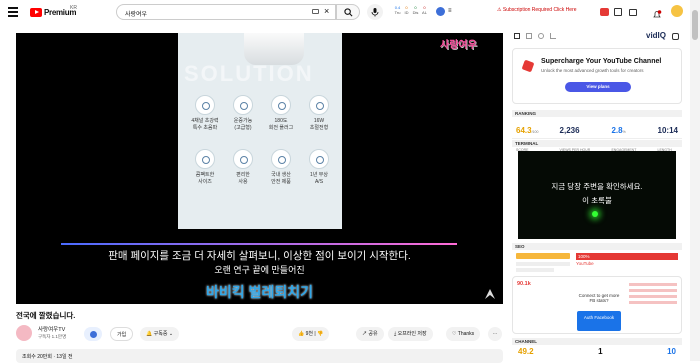 This screenshot has width=700, height=363. What do you see at coordinates (634, 12) in the screenshot?
I see `create-icon` at bounding box center [634, 12].